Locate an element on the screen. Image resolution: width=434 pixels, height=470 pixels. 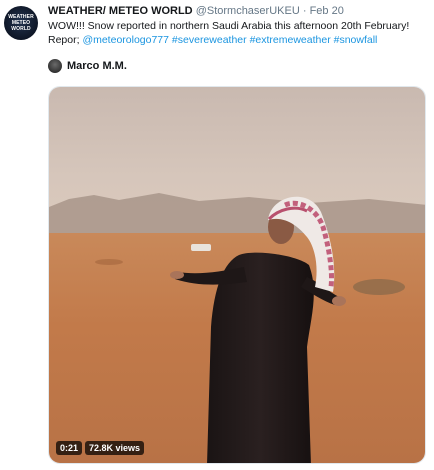
credit-avatar is located at coordinates (55, 66).